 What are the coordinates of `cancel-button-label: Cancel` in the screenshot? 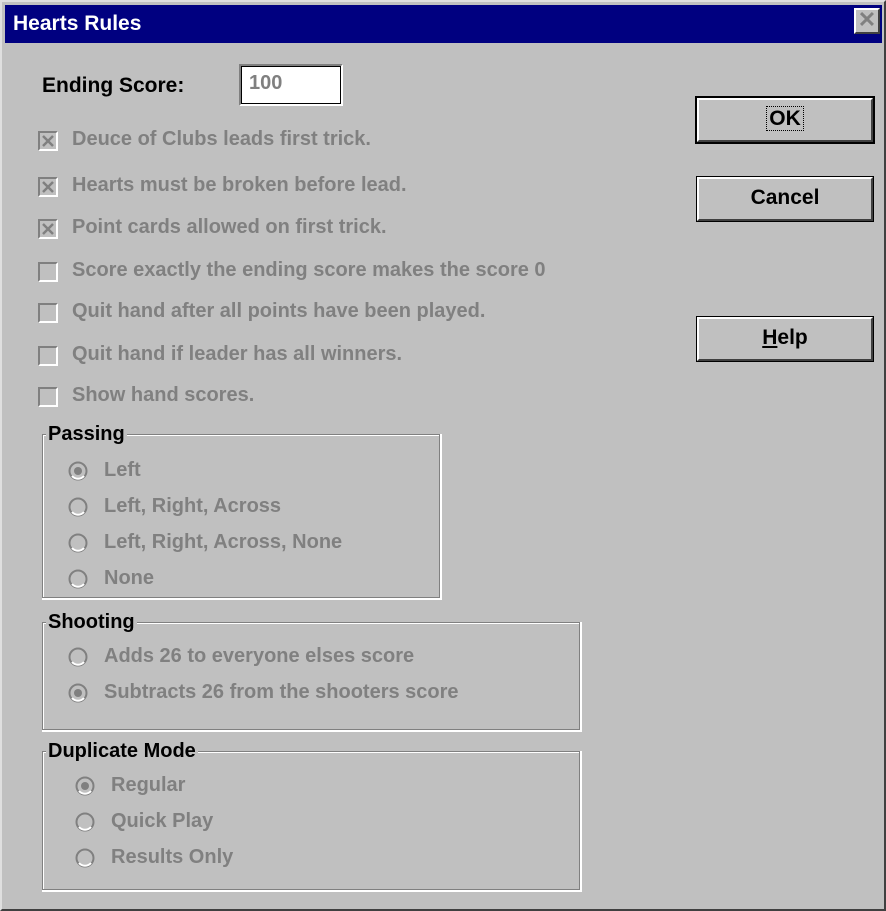 It's located at (785, 197).